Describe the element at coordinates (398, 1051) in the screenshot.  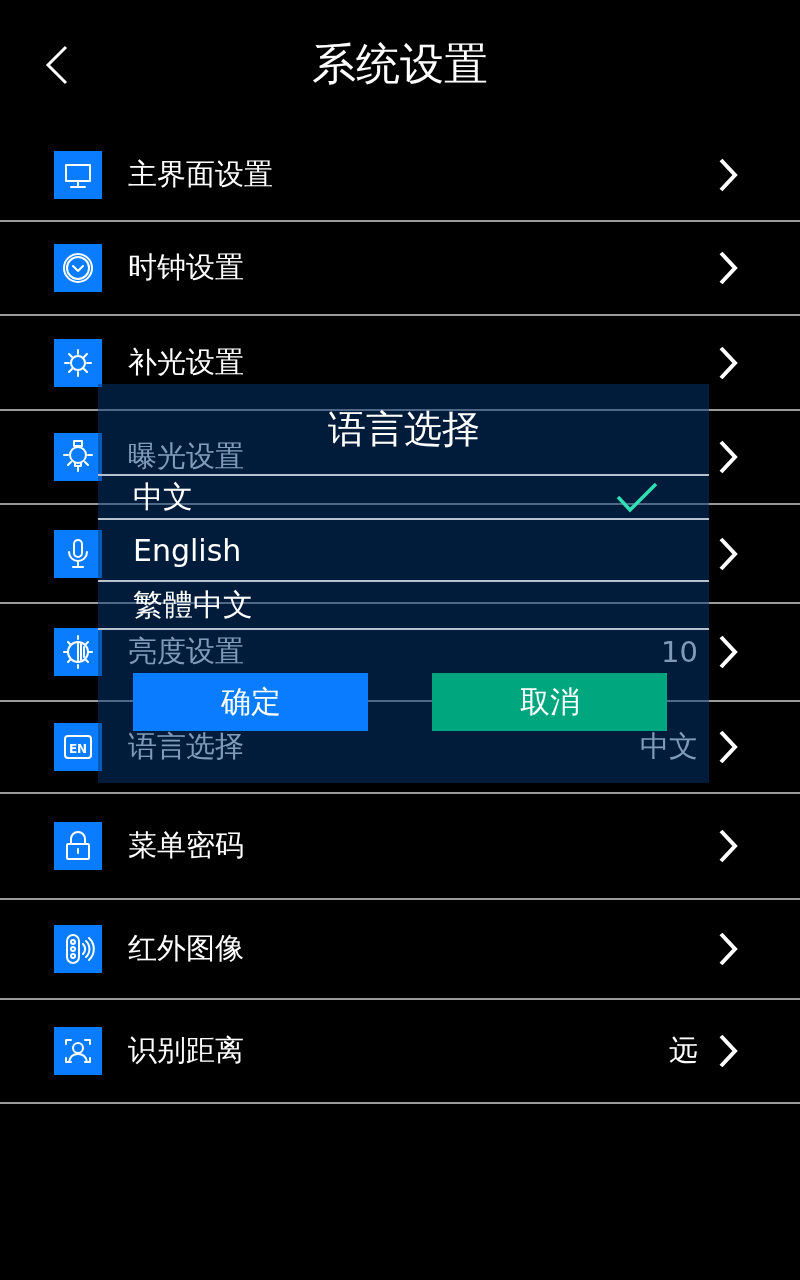
I see `menu-label: 识别距离` at that location.